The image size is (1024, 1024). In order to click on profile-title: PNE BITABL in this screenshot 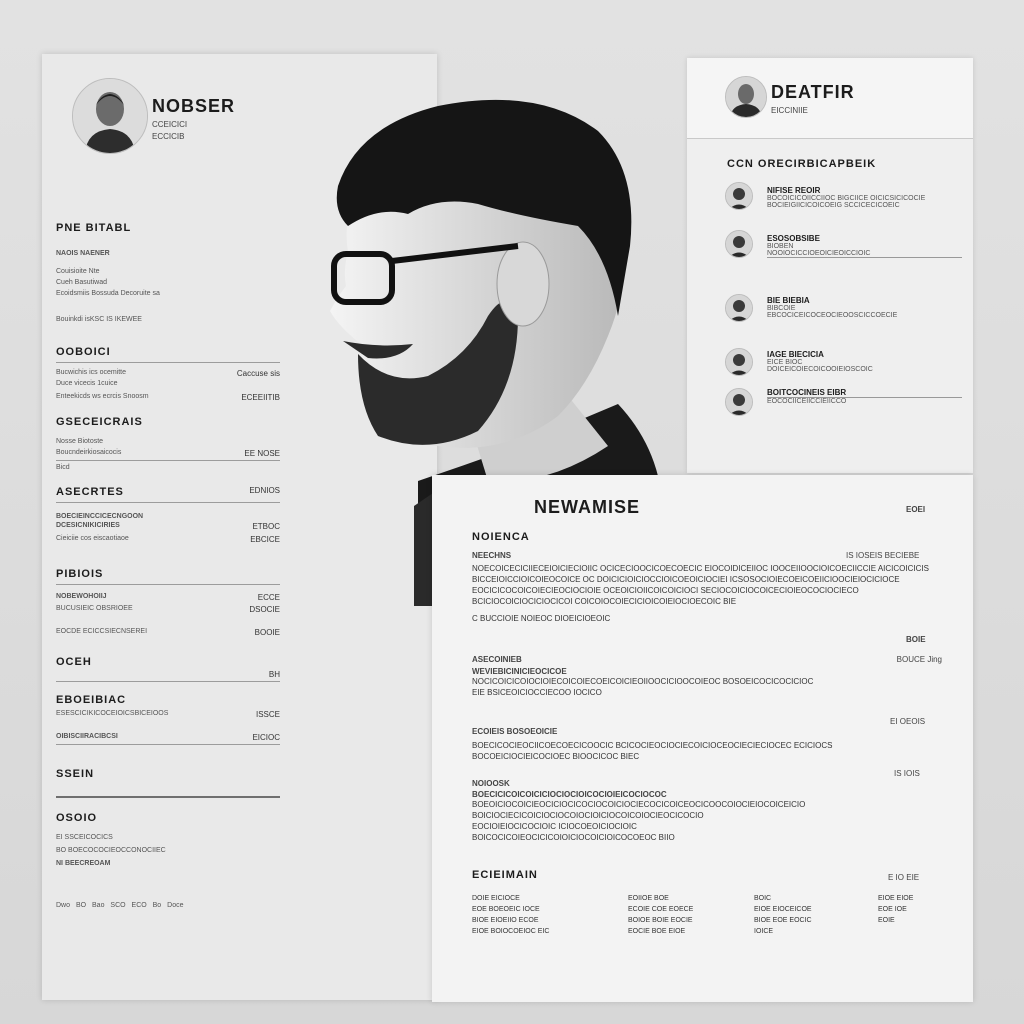, I will do `click(94, 228)`.